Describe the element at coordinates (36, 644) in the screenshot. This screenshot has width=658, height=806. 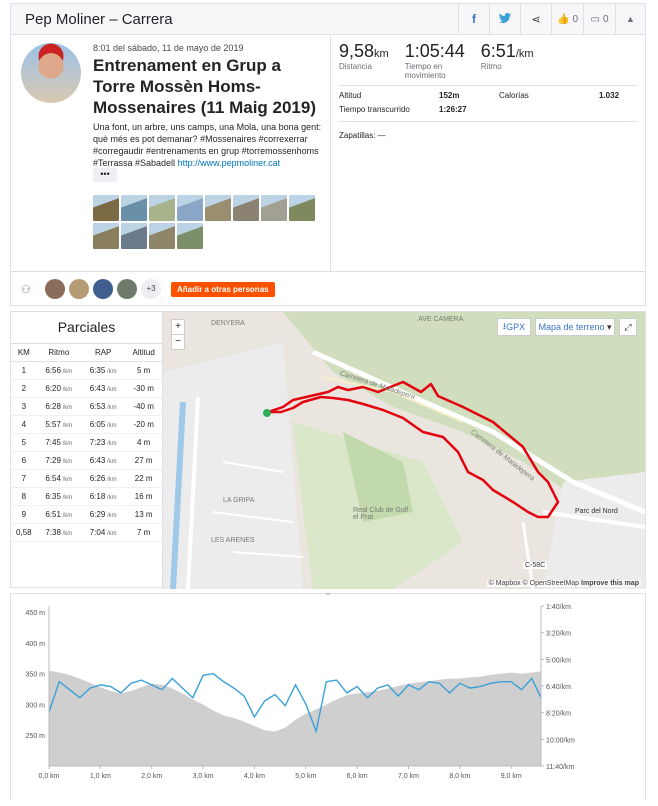
I see `y-tick-label: 400 m` at that location.